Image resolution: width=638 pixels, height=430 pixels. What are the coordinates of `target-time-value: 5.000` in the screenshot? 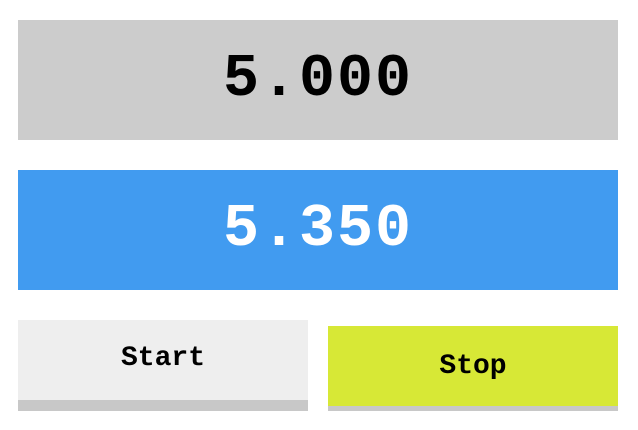 It's located at (318, 80).